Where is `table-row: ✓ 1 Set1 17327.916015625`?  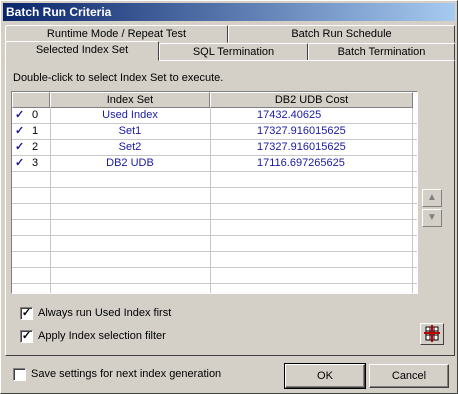
table-row: ✓ 1 Set1 17327.916015625 is located at coordinates (214, 132).